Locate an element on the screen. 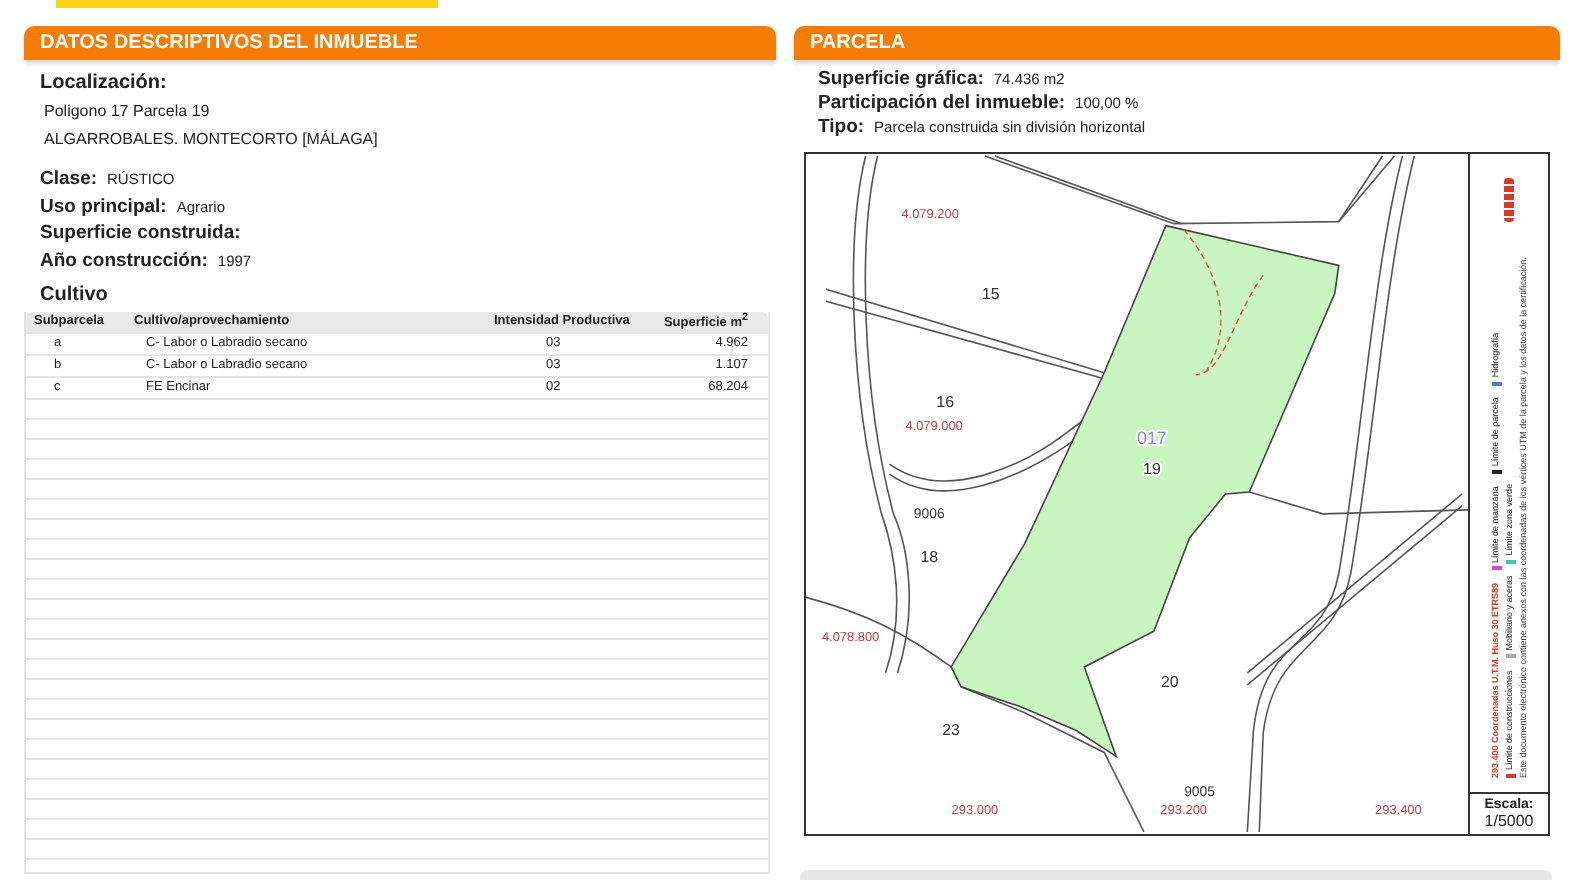 The width and height of the screenshot is (1580, 880). field-label: Año construcción: is located at coordinates (124, 260).